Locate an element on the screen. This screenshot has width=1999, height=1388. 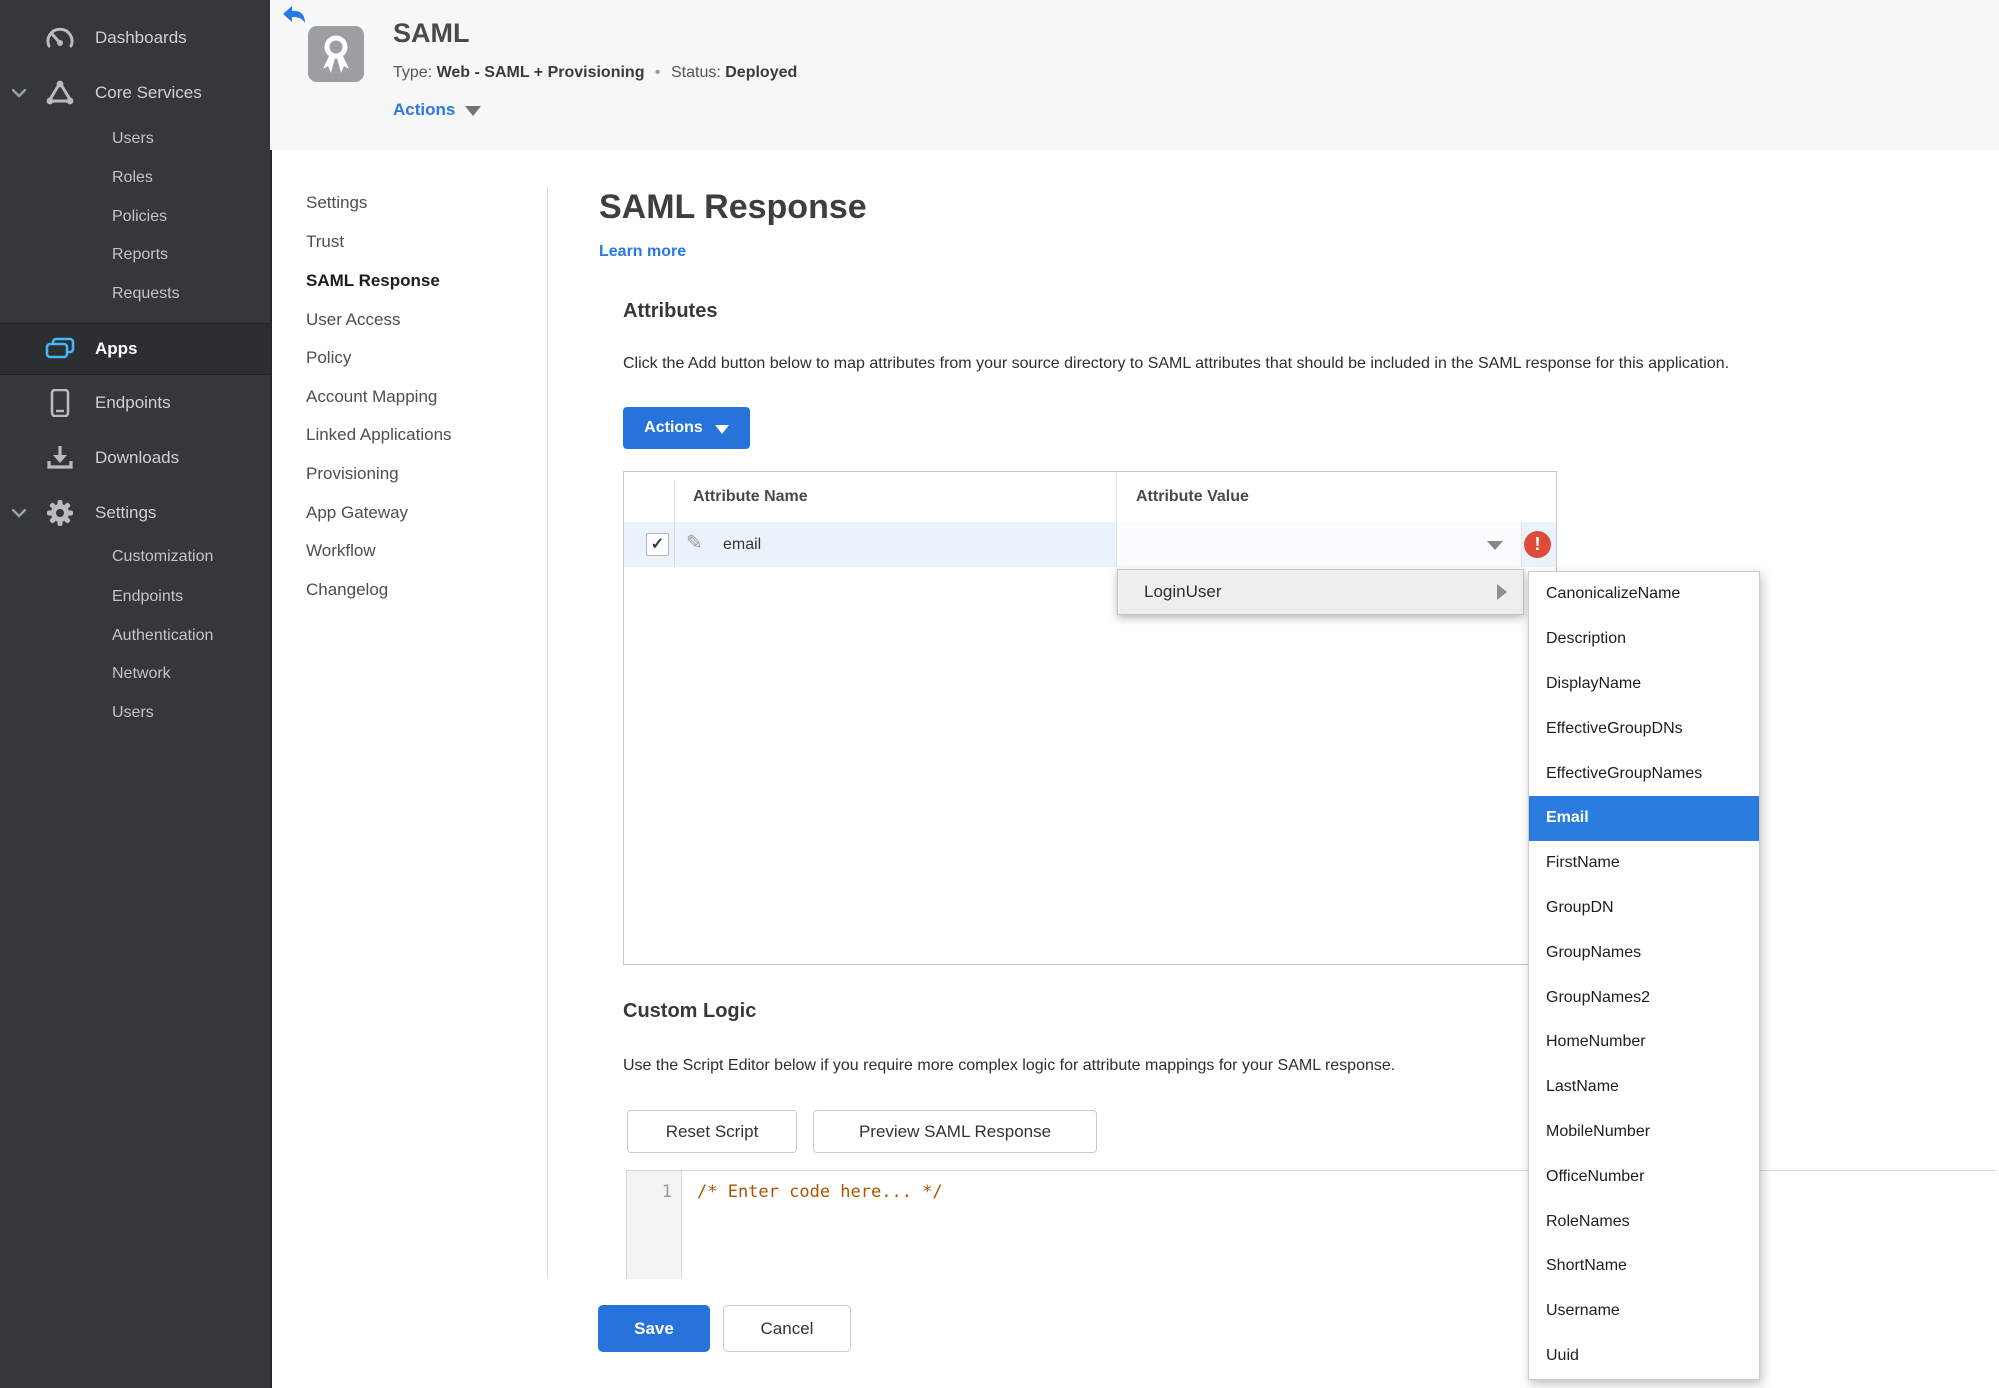
subnav-item-account-mapping: Account Mapping is located at coordinates (371, 397).